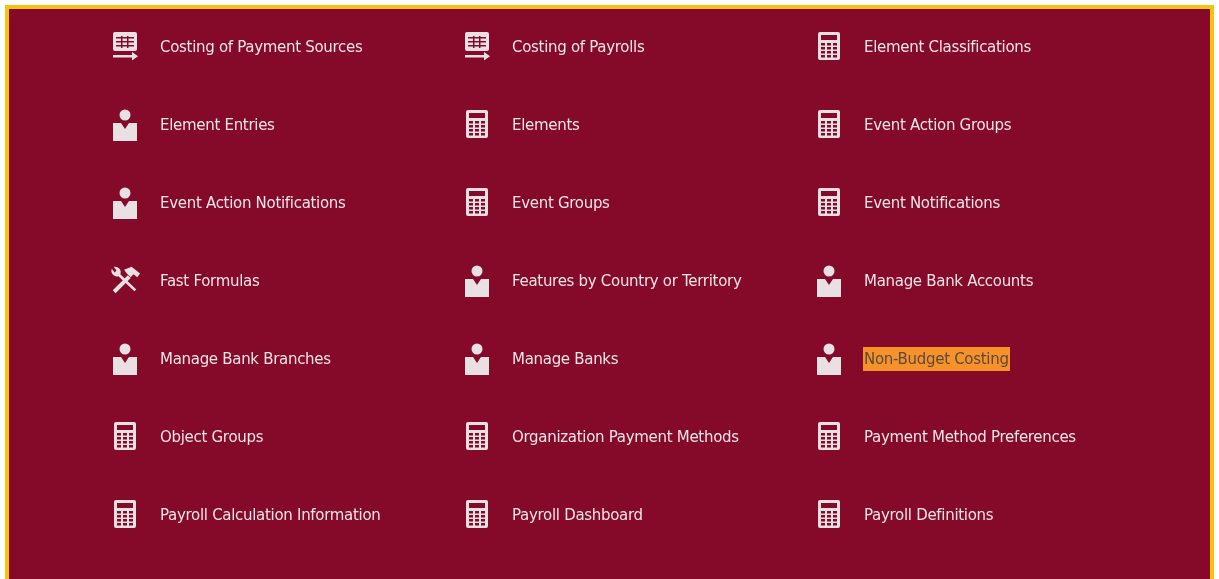 Image resolution: width=1219 pixels, height=579 pixels. Describe the element at coordinates (561, 203) in the screenshot. I see `task-link: Event Groups` at that location.